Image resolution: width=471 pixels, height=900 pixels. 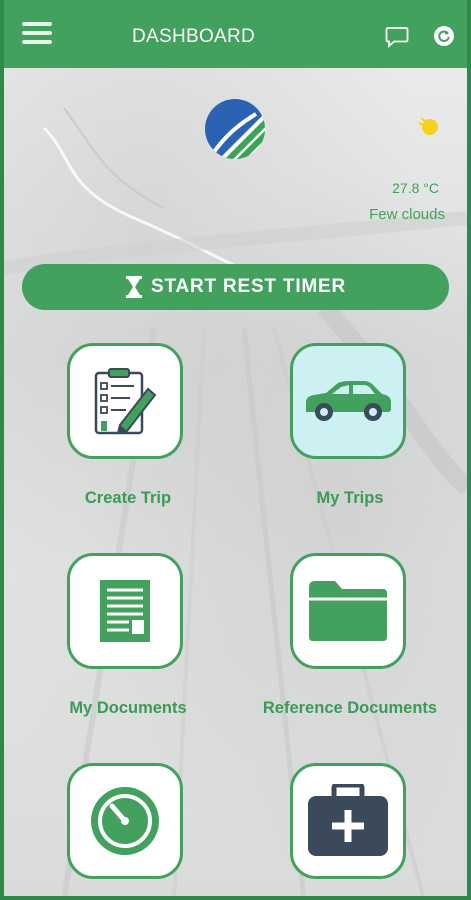 I want to click on document-icon, so click(x=125, y=611).